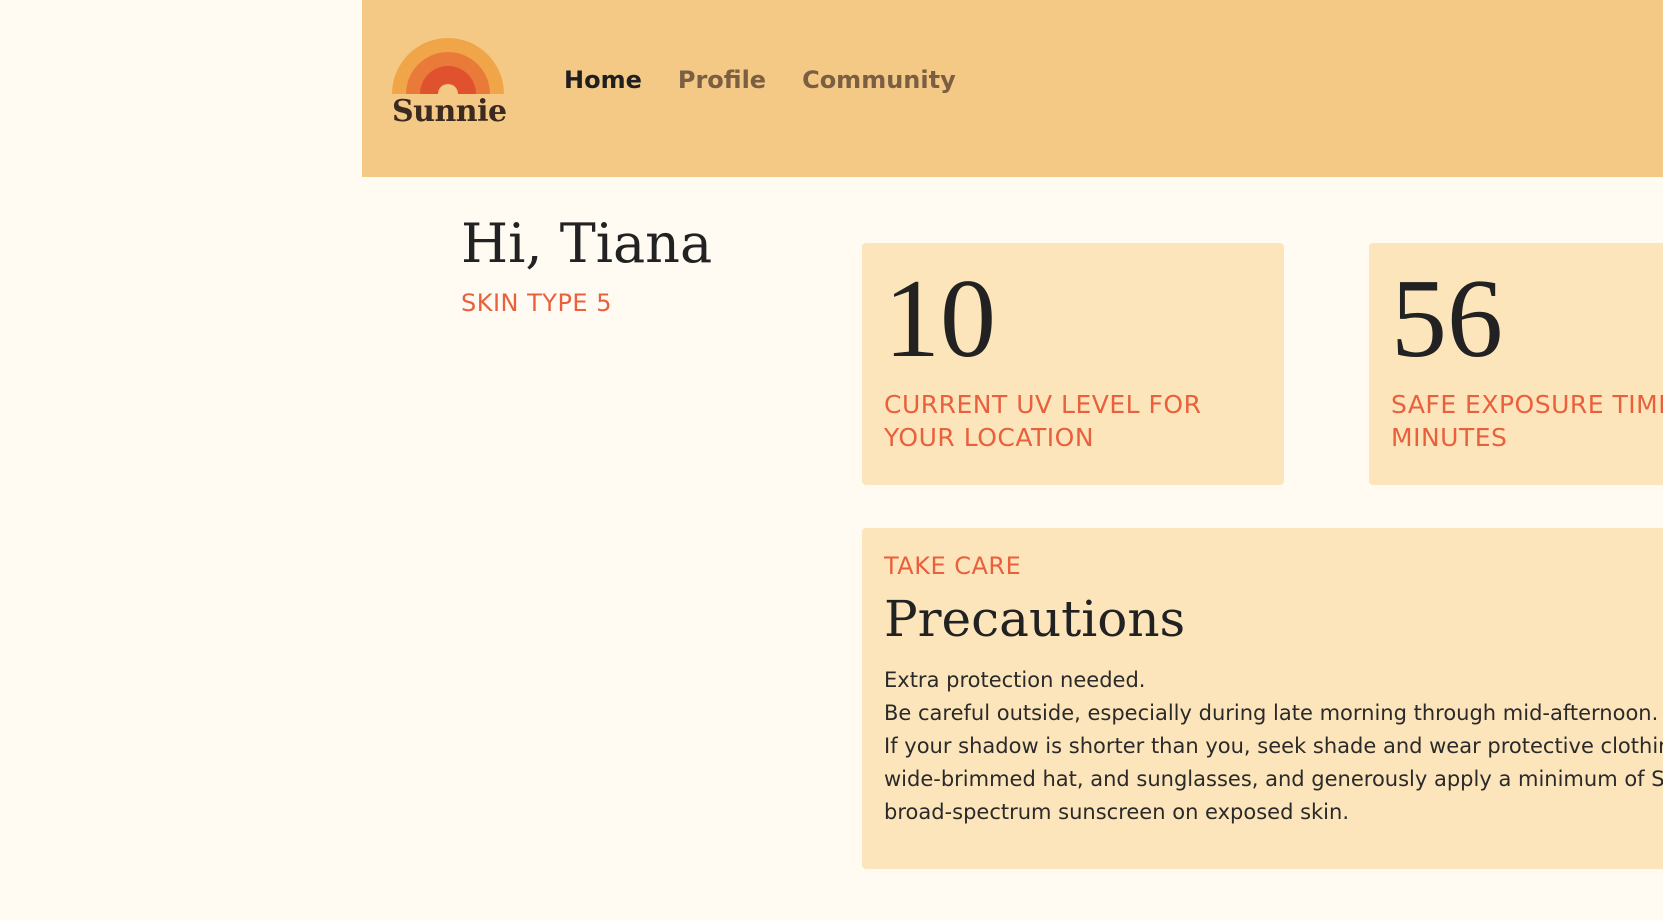  What do you see at coordinates (1447, 319) in the screenshot?
I see `safe-exposure-value: 56` at bounding box center [1447, 319].